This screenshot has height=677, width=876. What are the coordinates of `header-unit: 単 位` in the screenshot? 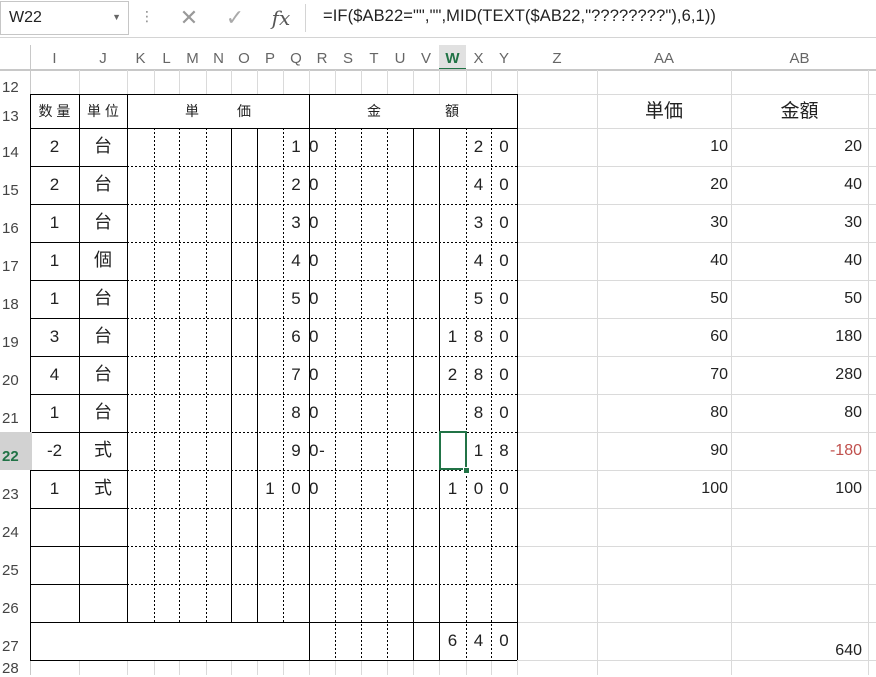 It's located at (103, 111).